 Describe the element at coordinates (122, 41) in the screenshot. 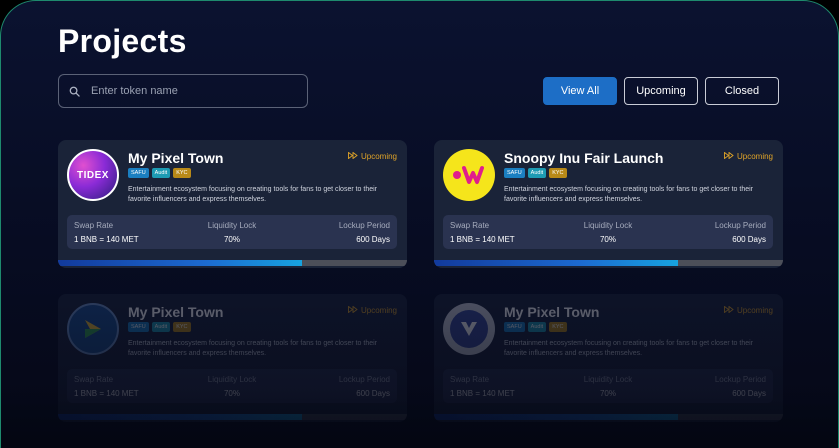

I see `page-title: Projects` at that location.